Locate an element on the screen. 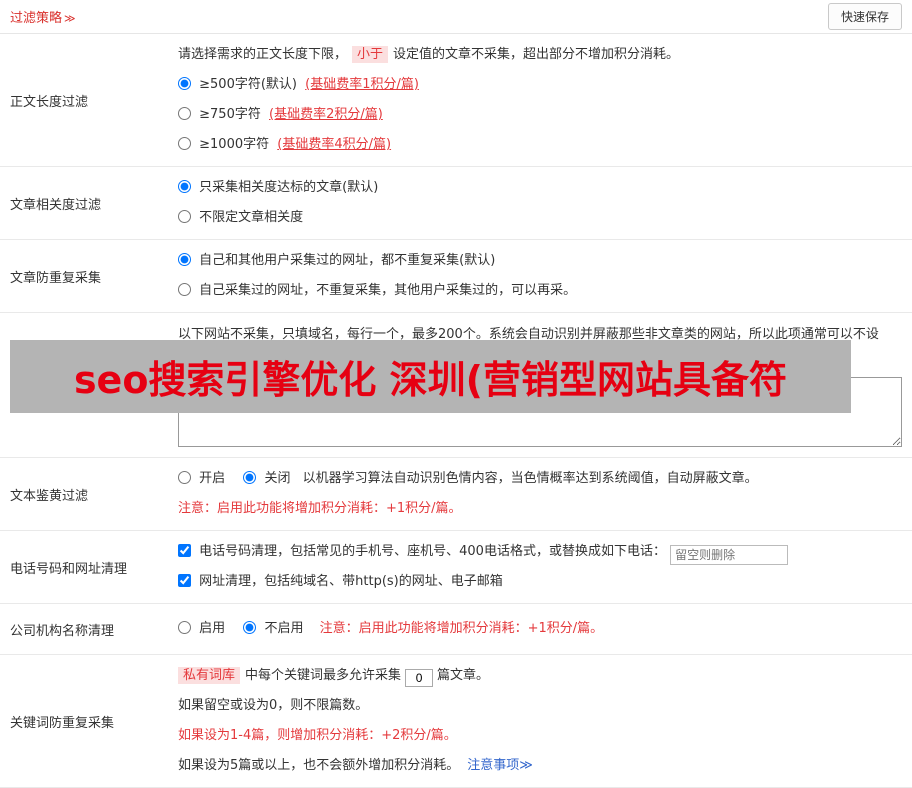 Image resolution: width=912 pixels, height=788 pixels. relevance-option-any-radio is located at coordinates (184, 216).